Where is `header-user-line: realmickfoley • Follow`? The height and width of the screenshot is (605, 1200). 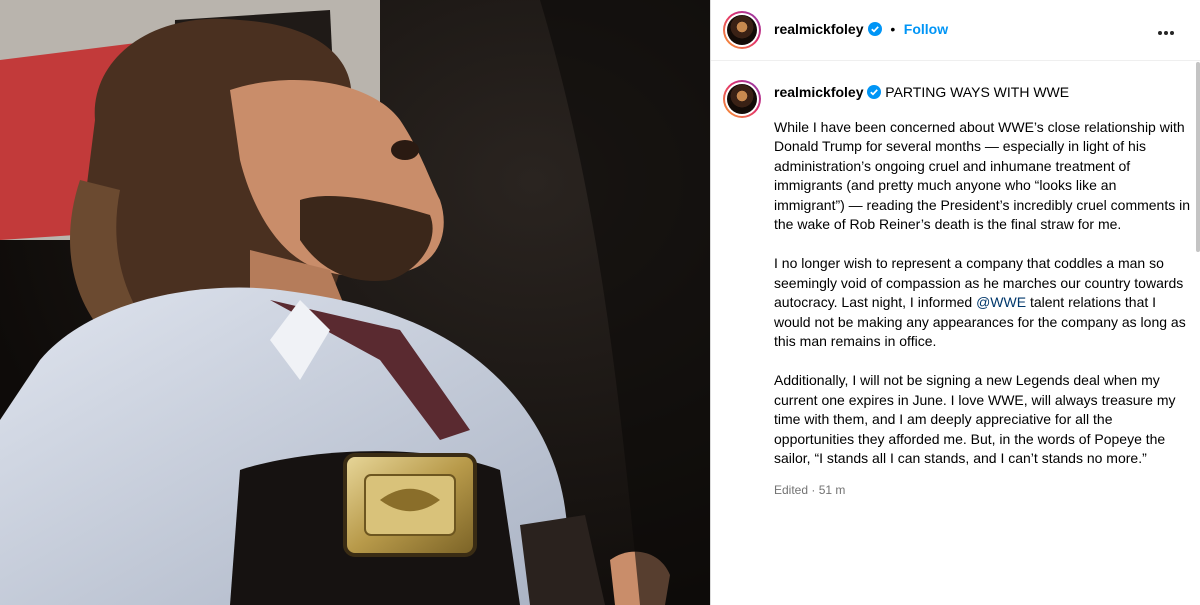 header-user-line: realmickfoley • Follow is located at coordinates (861, 30).